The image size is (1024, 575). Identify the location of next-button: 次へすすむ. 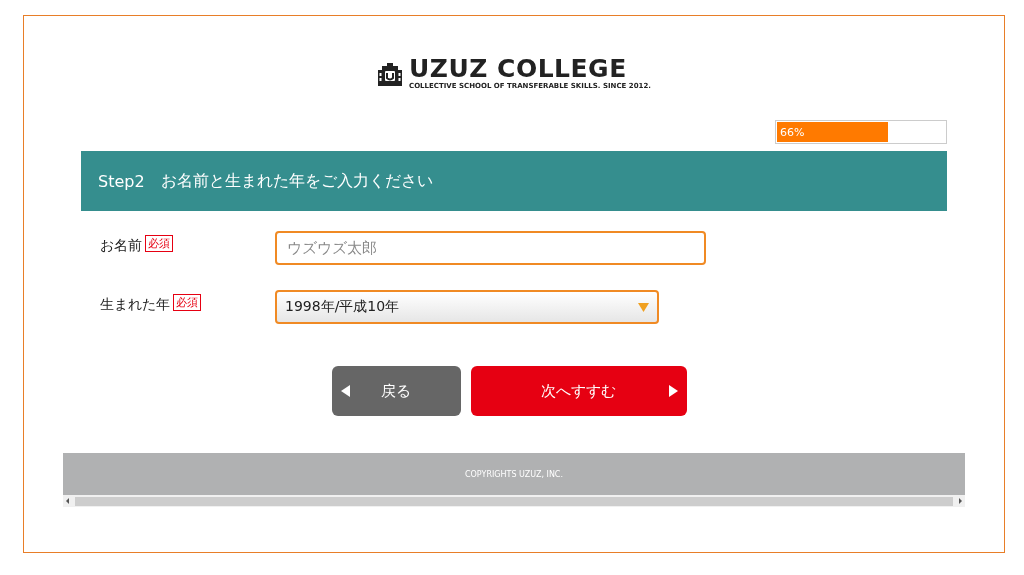
(578, 391).